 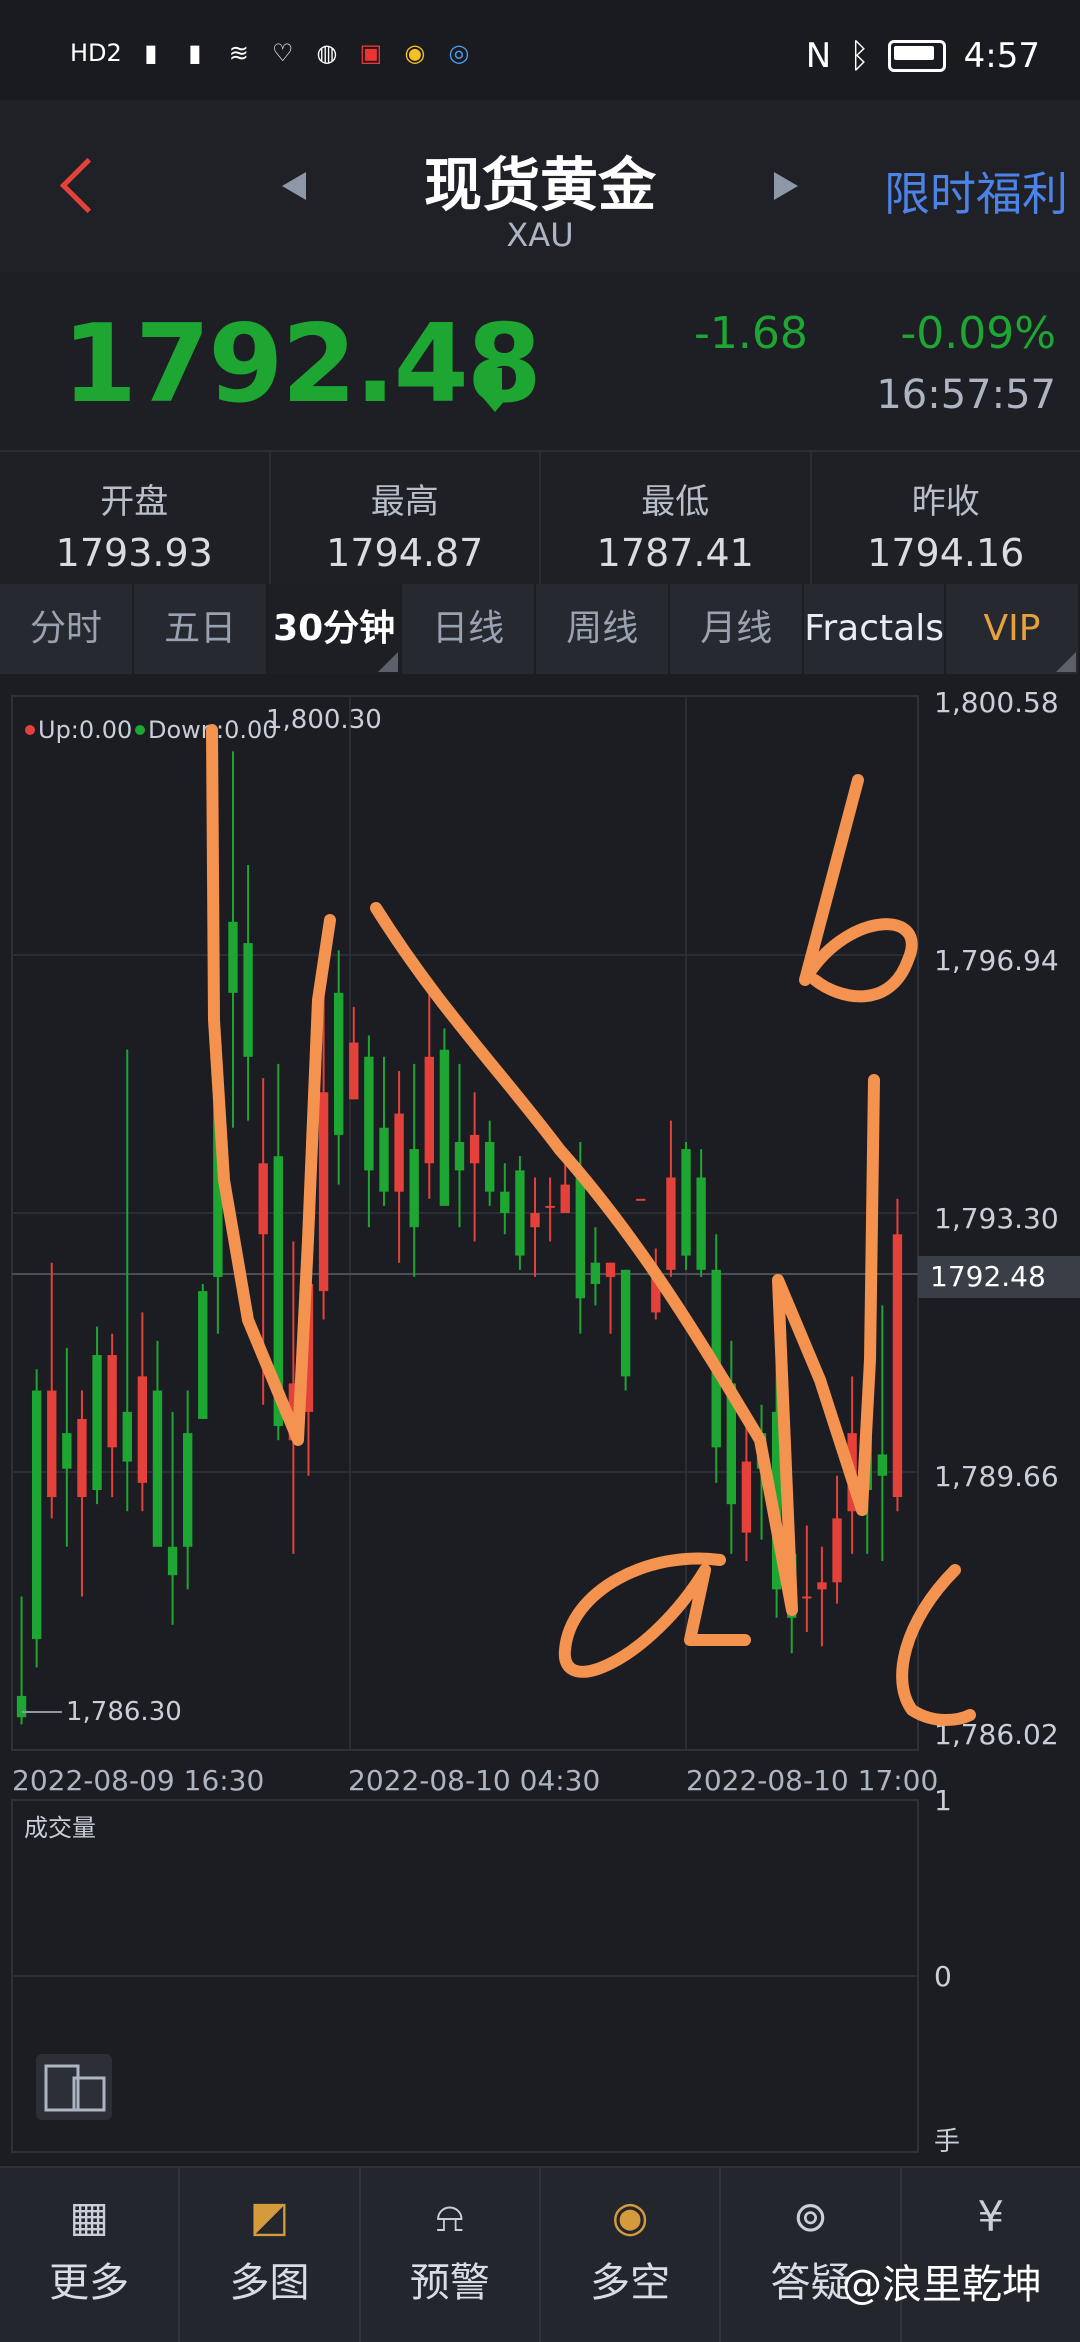 I want to click on app-icon: ◎, so click(x=459, y=53).